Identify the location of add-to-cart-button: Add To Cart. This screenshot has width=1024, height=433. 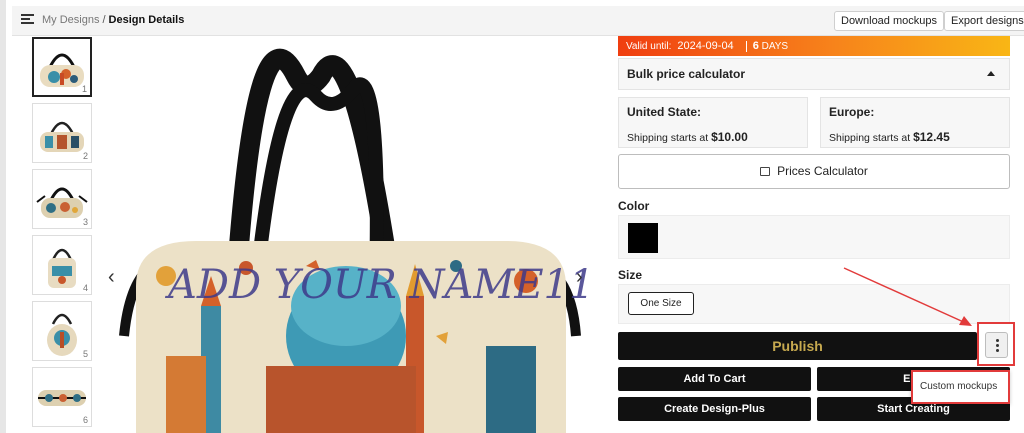
(714, 379).